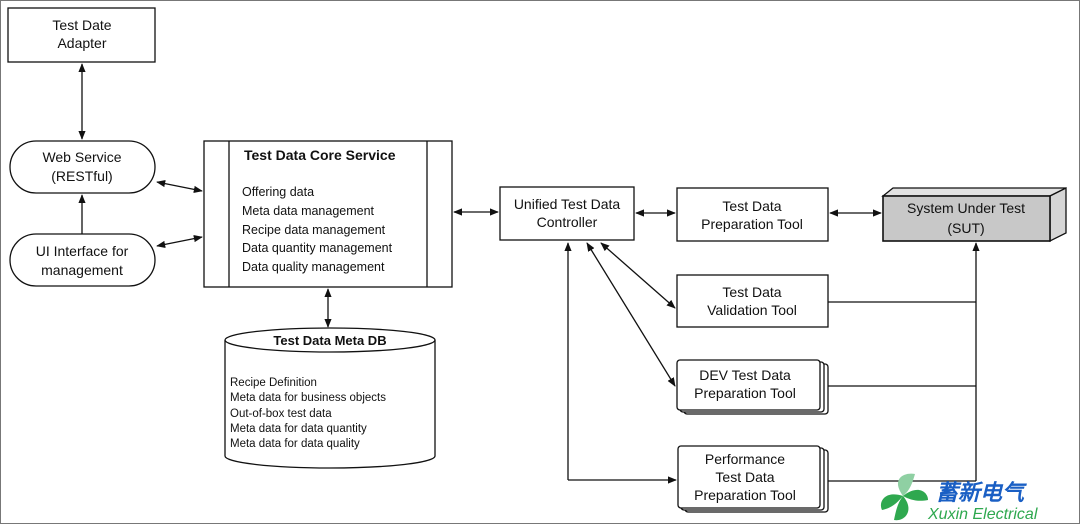 This screenshot has height=524, width=1080. I want to click on node-sut: System Under Test (SUT), so click(974, 214).